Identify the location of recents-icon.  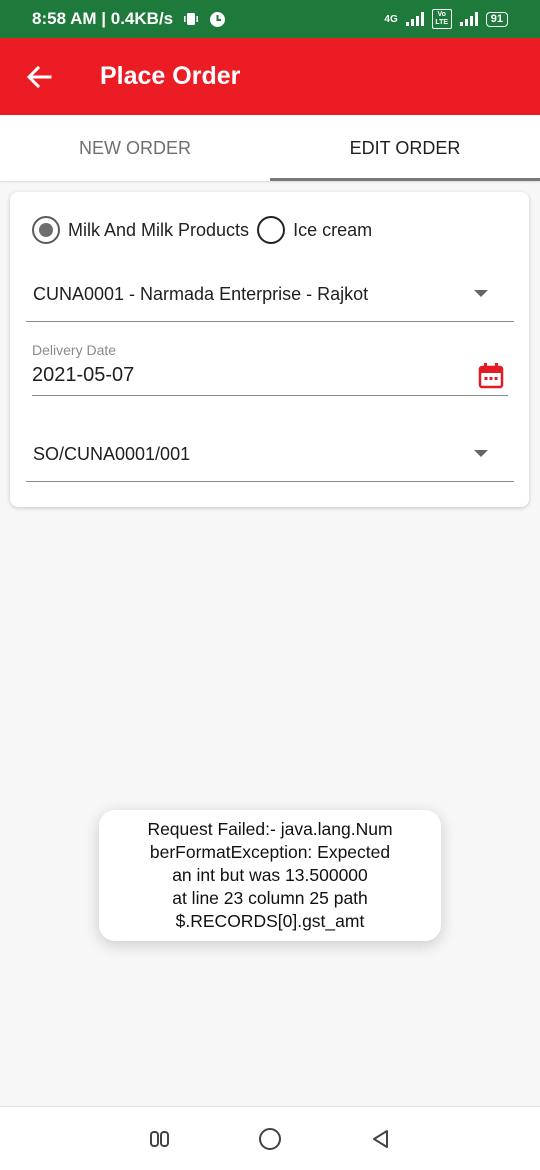
(159, 1138).